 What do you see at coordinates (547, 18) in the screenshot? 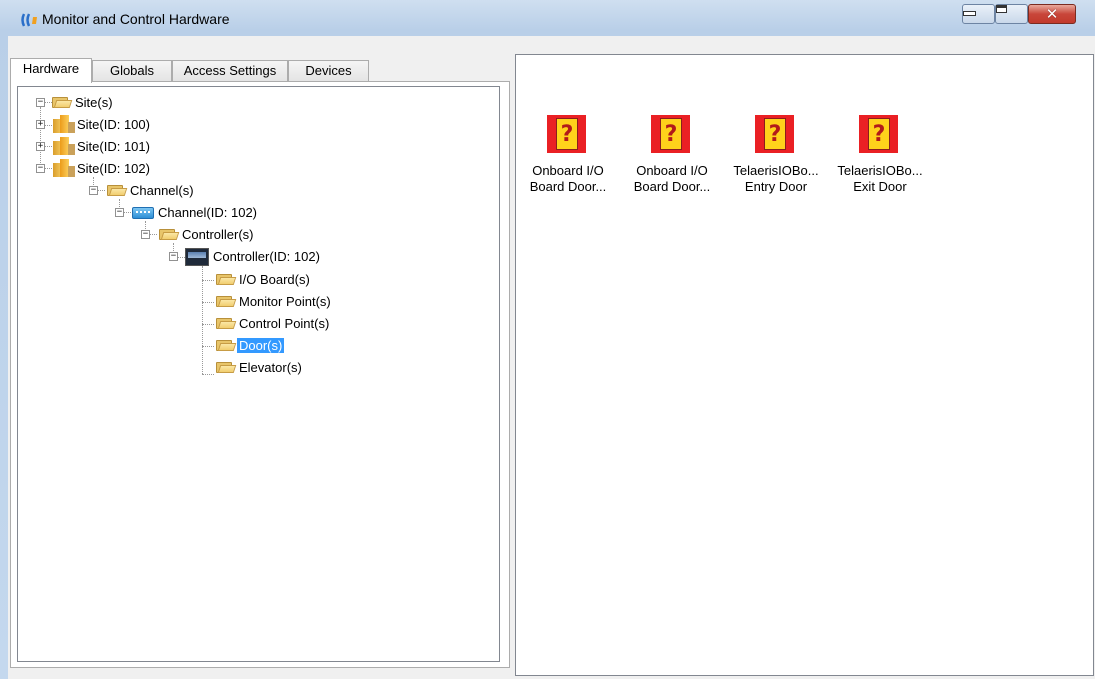
I see `title-bar: Monitor and Control Hardware ✕` at bounding box center [547, 18].